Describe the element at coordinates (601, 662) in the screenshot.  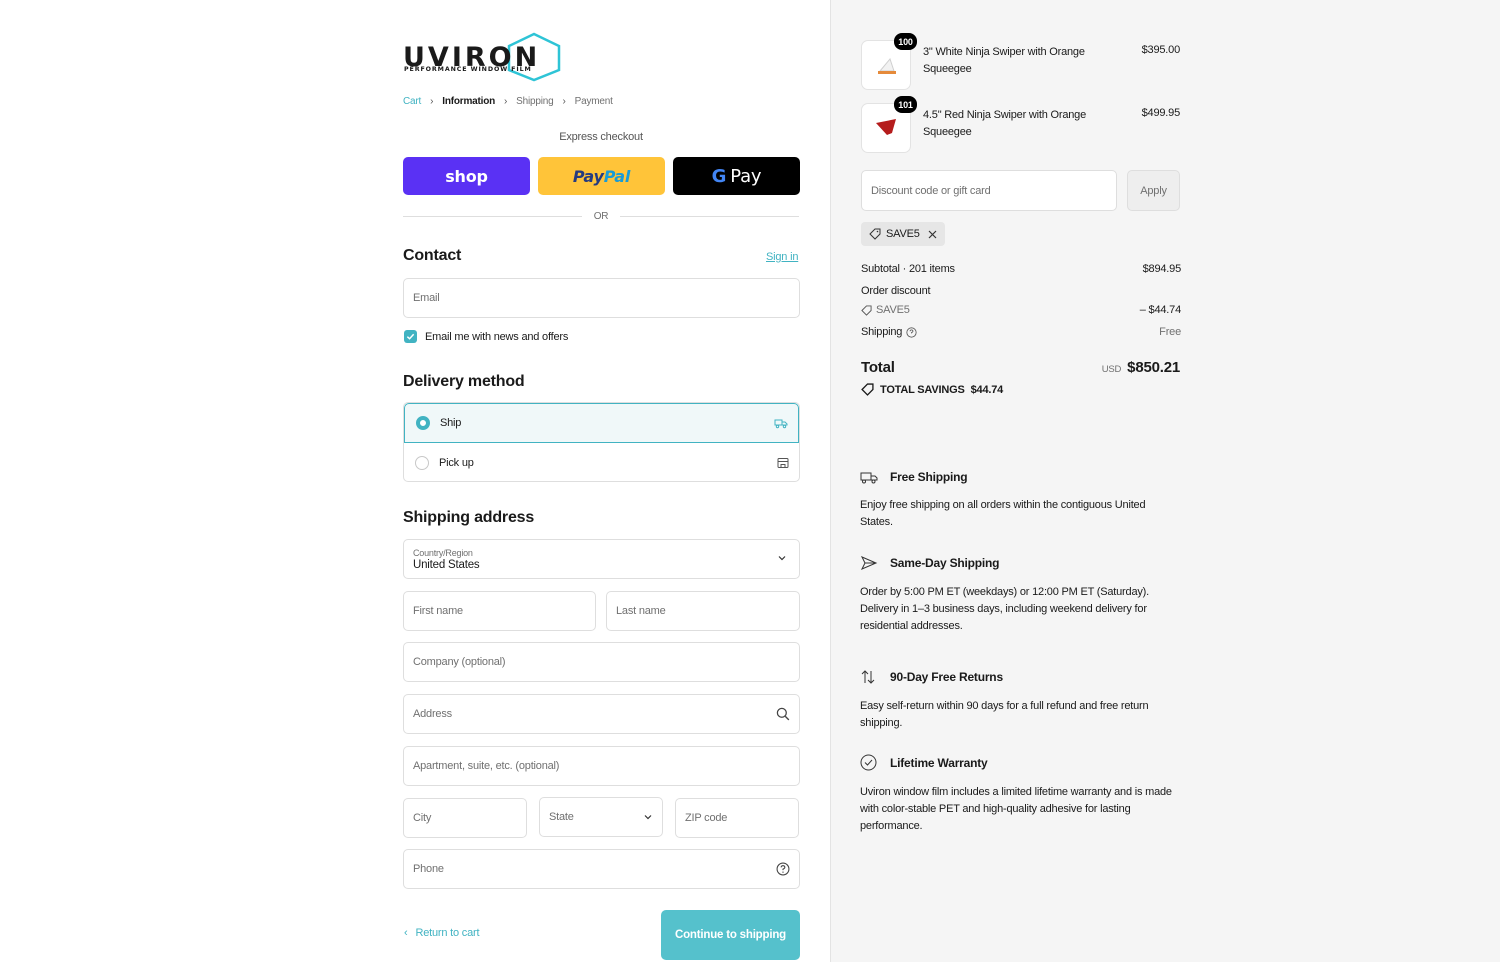
I see `company-field: Company (optional)` at that location.